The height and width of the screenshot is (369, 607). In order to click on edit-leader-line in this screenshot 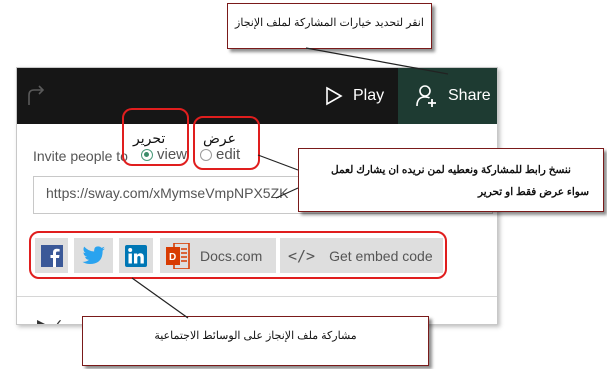, I will do `click(278, 162)`.